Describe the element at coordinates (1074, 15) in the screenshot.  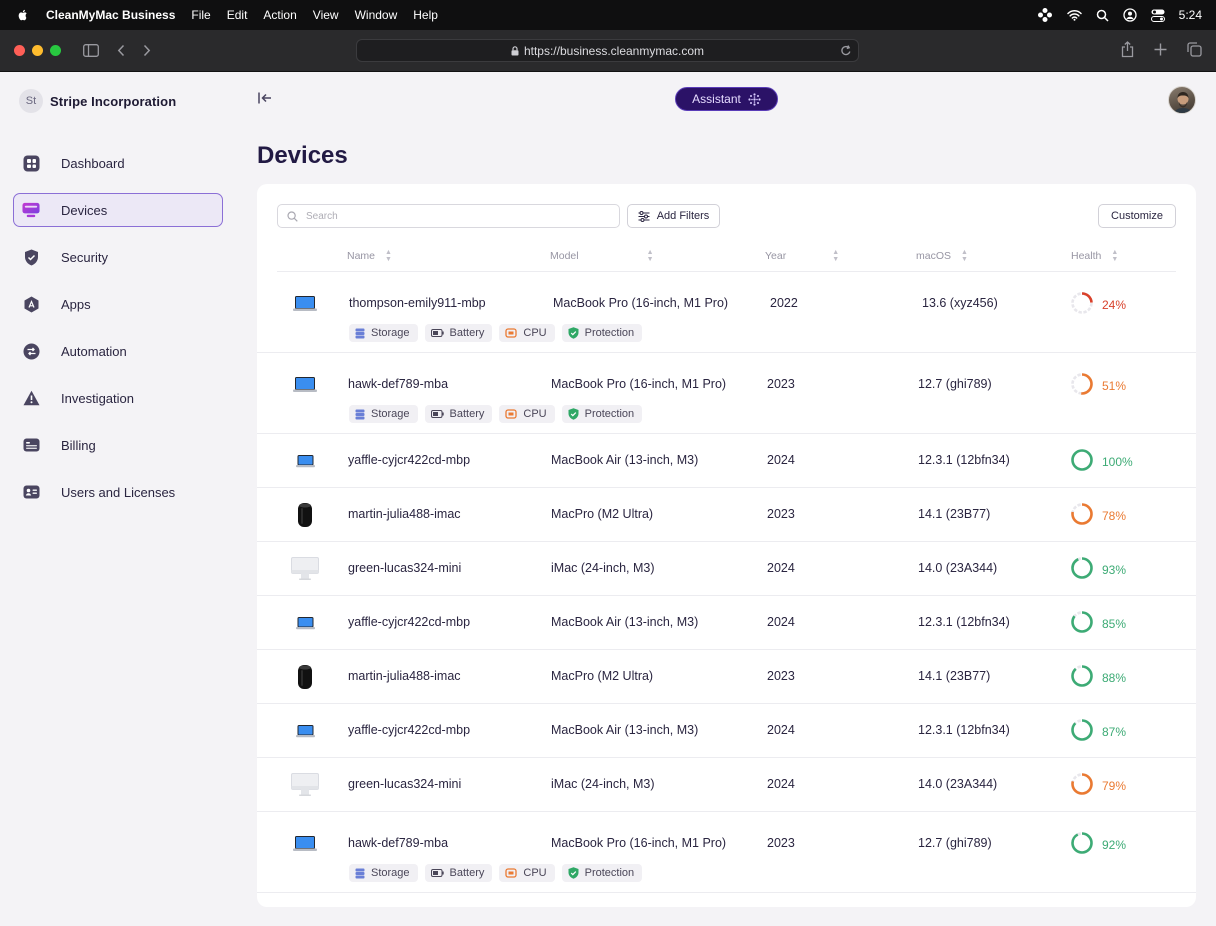
I see `wifi-icon` at that location.